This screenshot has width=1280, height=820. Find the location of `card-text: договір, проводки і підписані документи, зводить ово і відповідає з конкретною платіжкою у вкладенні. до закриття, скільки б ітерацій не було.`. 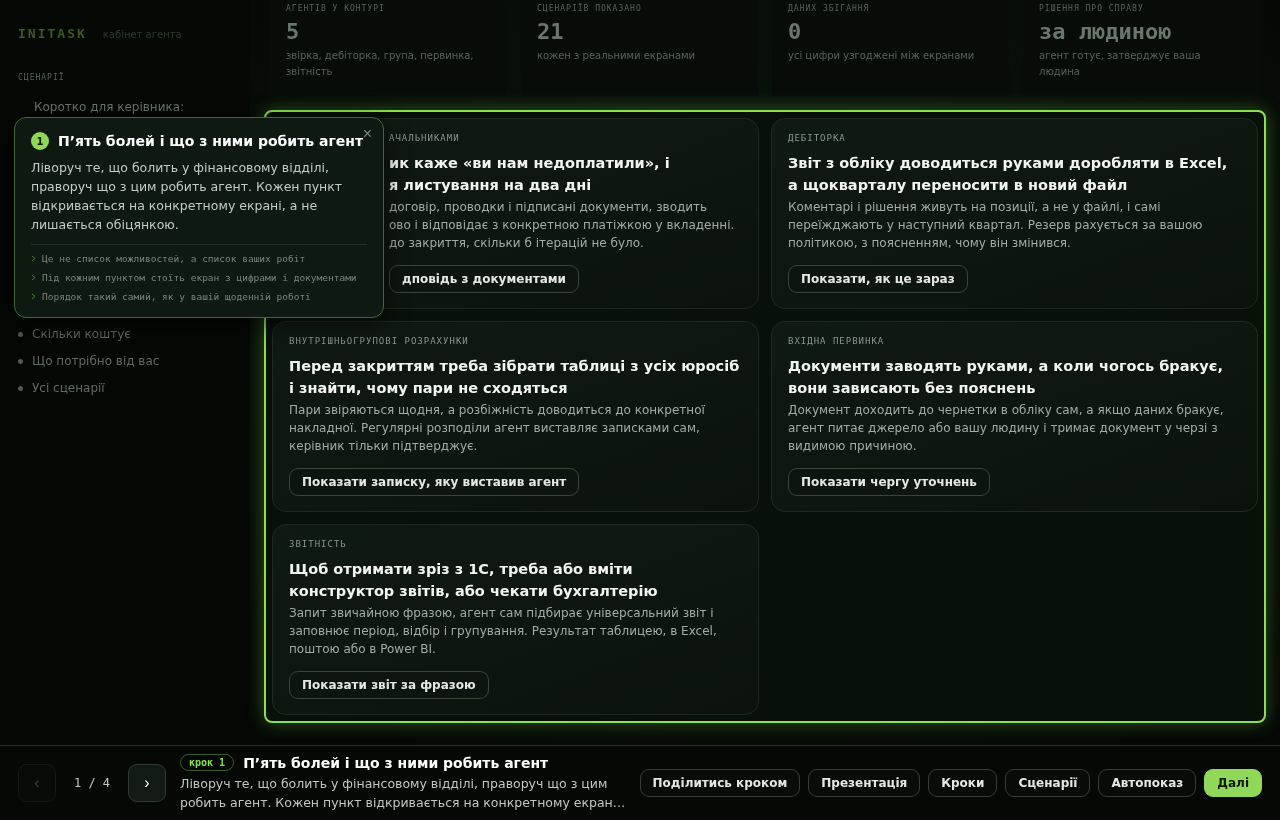

card-text: договір, проводки і підписані документи, зводить ово і відповідає з конкретною платіжкою у вкладенні. до закриття, скільки б ітерацій не було. is located at coordinates (562, 225).